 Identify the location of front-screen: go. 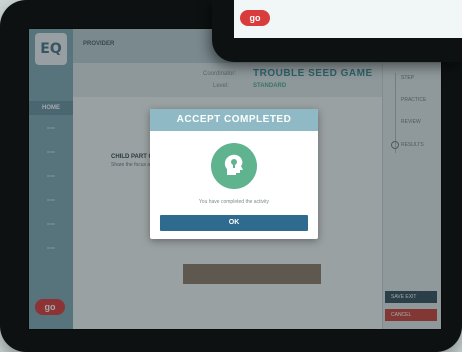
(348, 19).